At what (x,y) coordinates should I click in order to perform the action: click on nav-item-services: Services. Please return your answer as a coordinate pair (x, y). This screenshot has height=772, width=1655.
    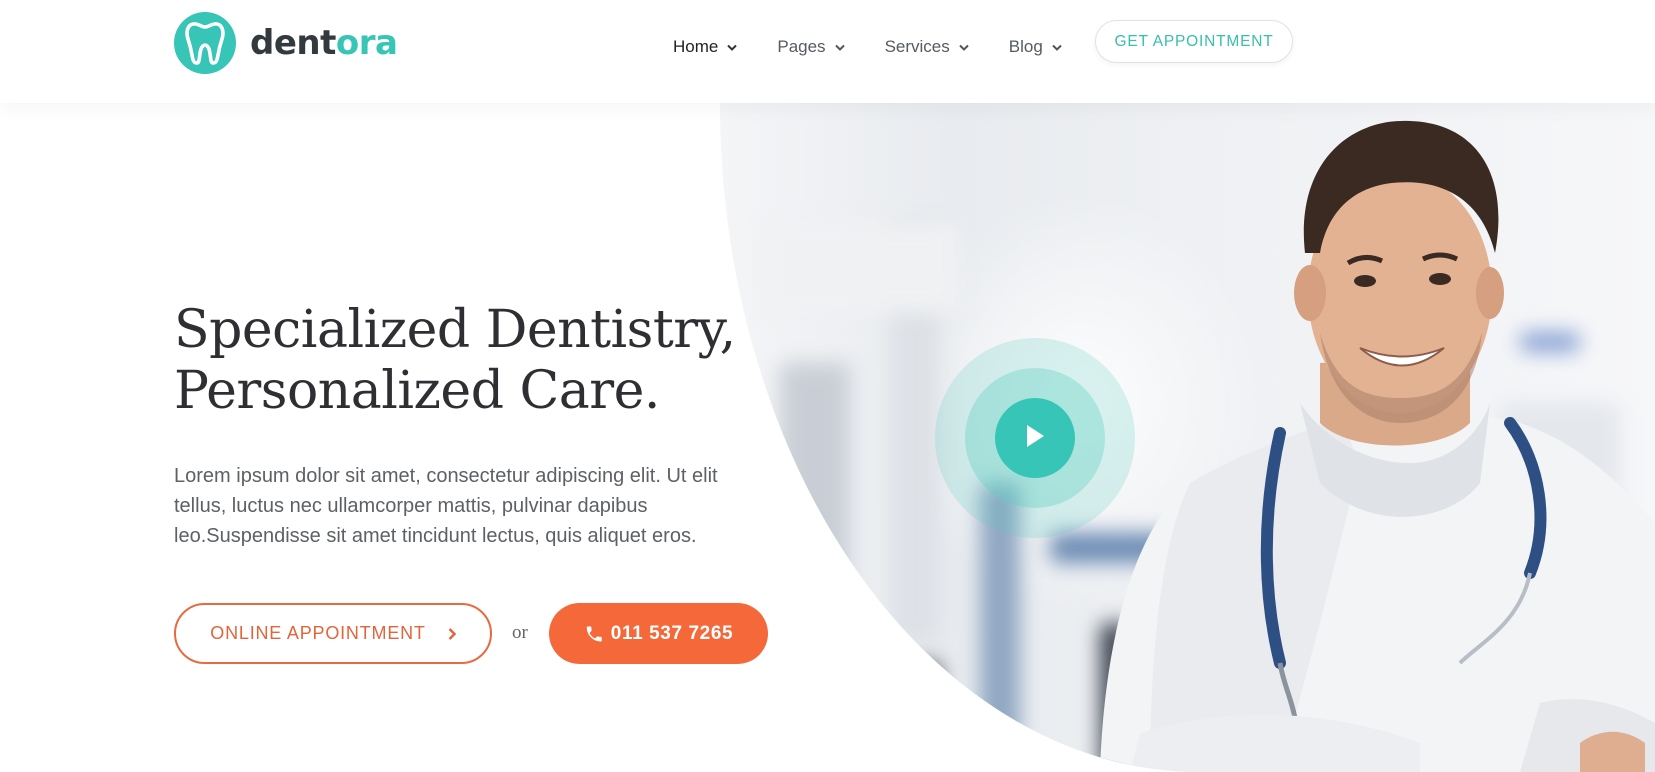
    Looking at the image, I should click on (927, 47).